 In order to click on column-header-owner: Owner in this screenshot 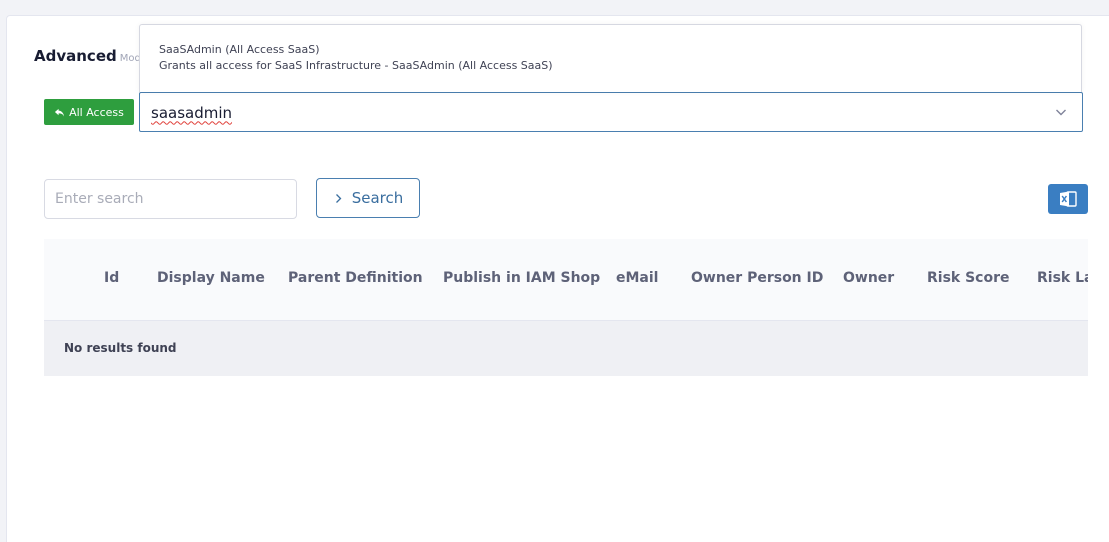, I will do `click(868, 278)`.